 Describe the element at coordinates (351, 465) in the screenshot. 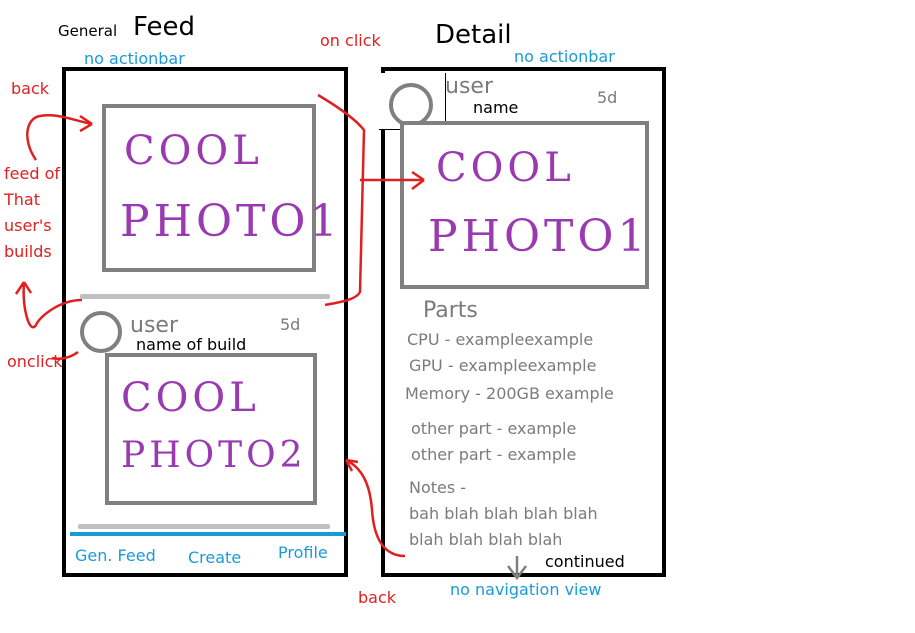

I see `back-arrow-bottom-head` at that location.